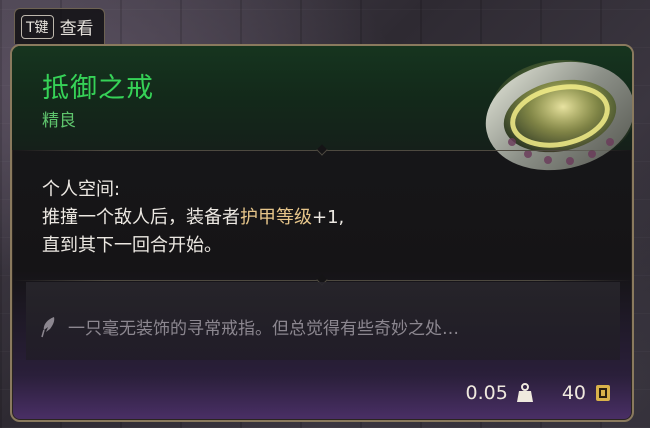 Image resolution: width=650 pixels, height=428 pixels. Describe the element at coordinates (539, 393) in the screenshot. I see `item-stats: 0.05 40` at that location.